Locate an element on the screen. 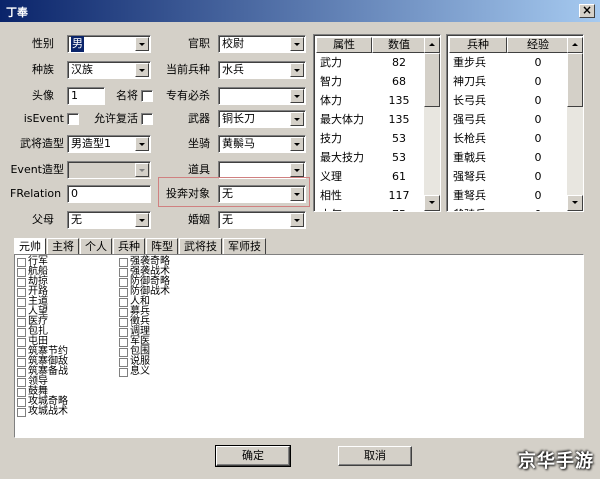  avatar-input: 1 is located at coordinates (86, 96).